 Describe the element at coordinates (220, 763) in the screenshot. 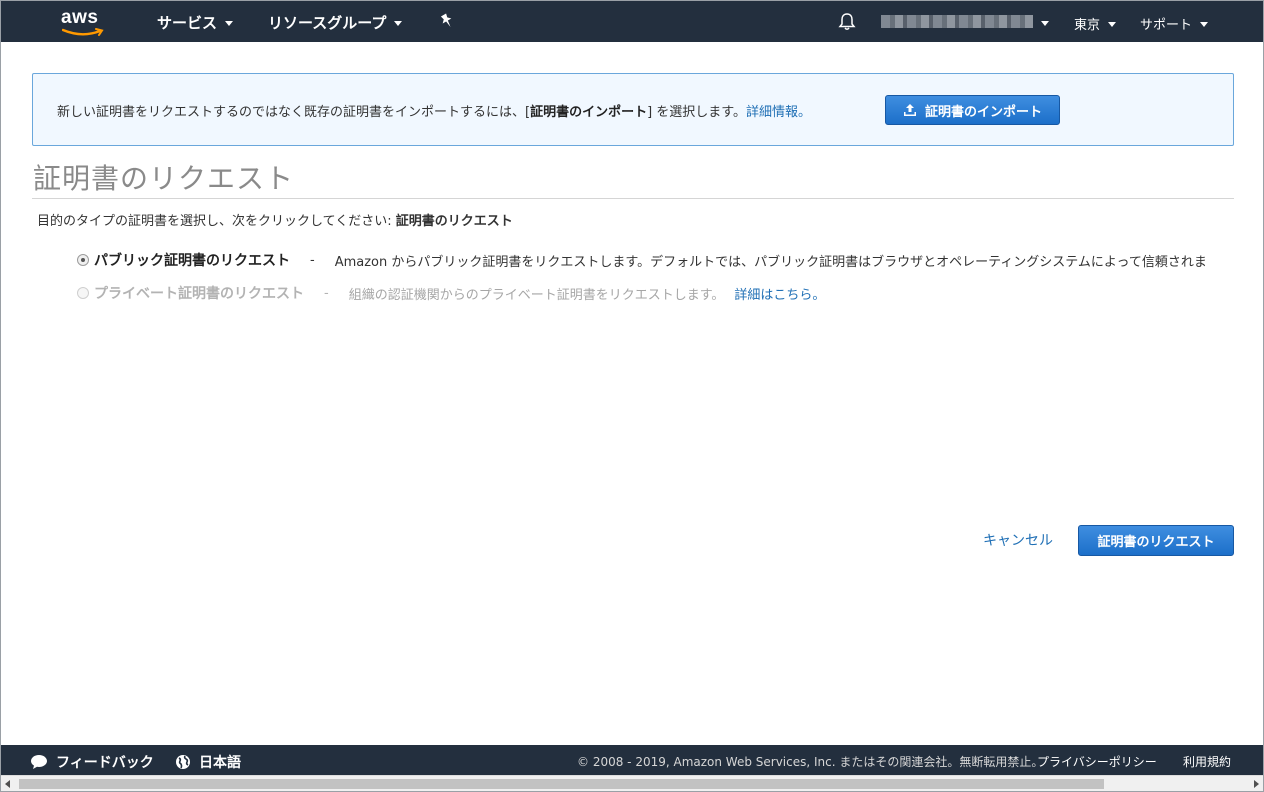

I see `language-label: 日本語` at that location.